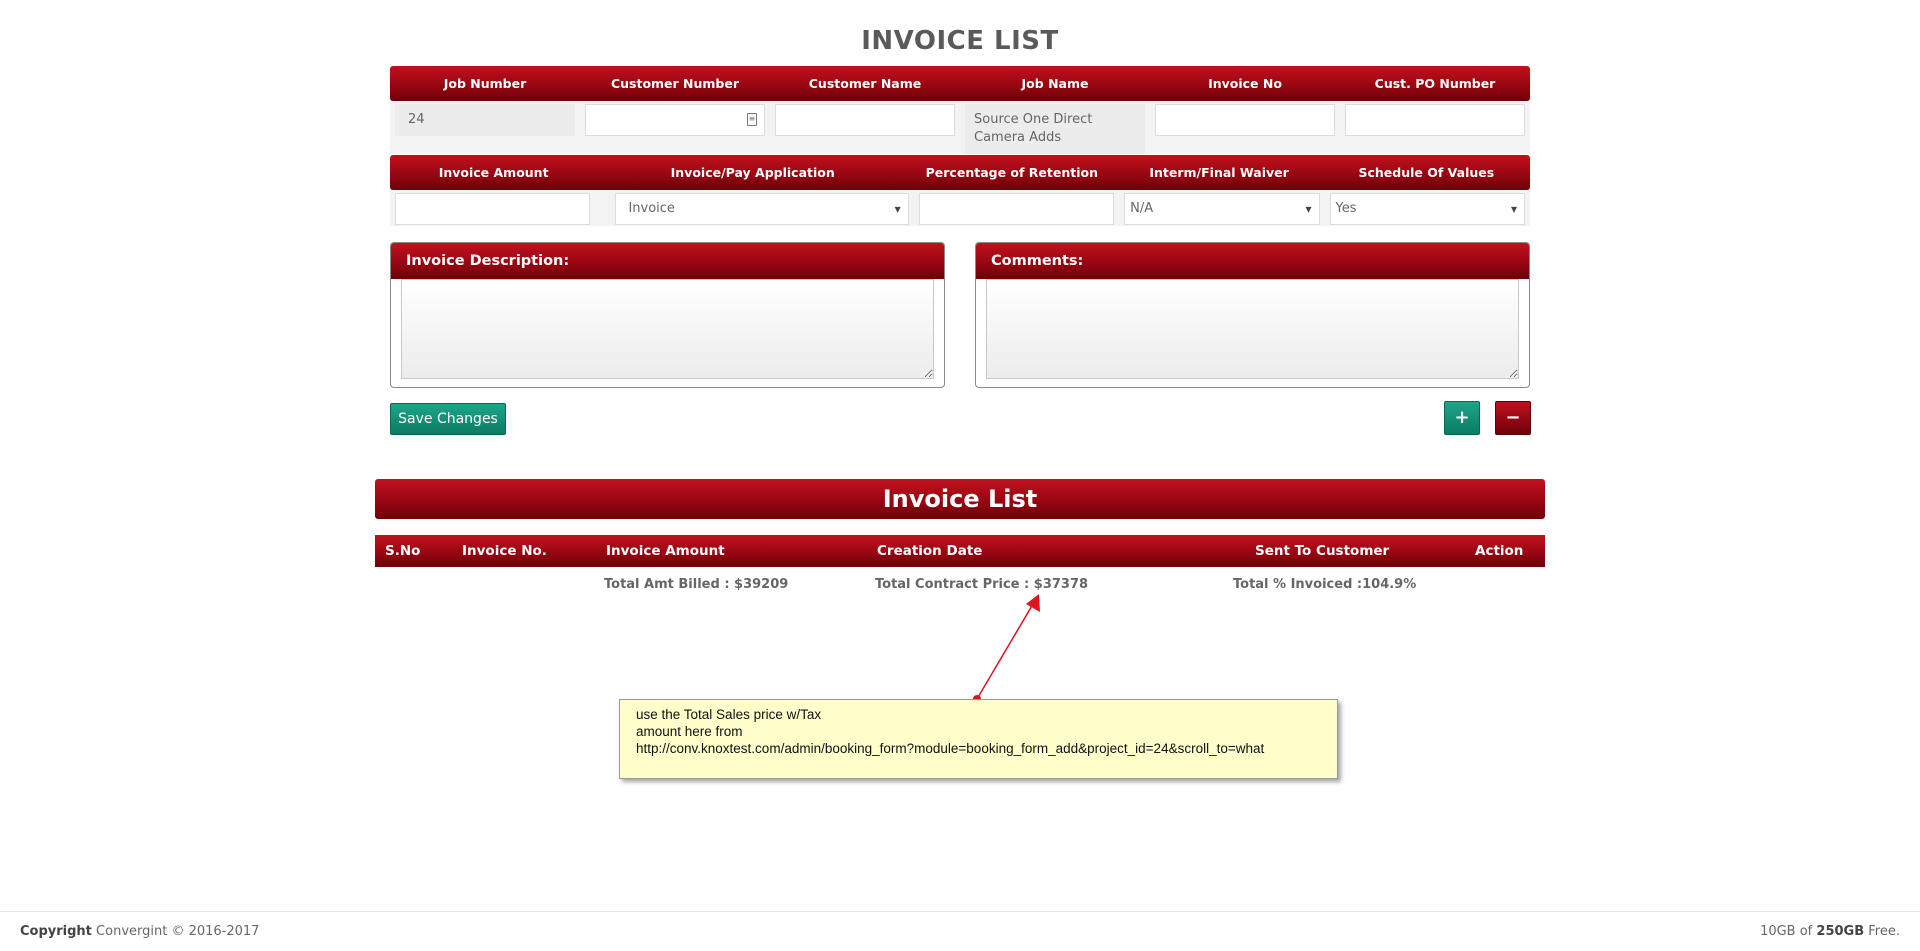  What do you see at coordinates (1016, 209) in the screenshot?
I see `percentage-retention-field` at bounding box center [1016, 209].